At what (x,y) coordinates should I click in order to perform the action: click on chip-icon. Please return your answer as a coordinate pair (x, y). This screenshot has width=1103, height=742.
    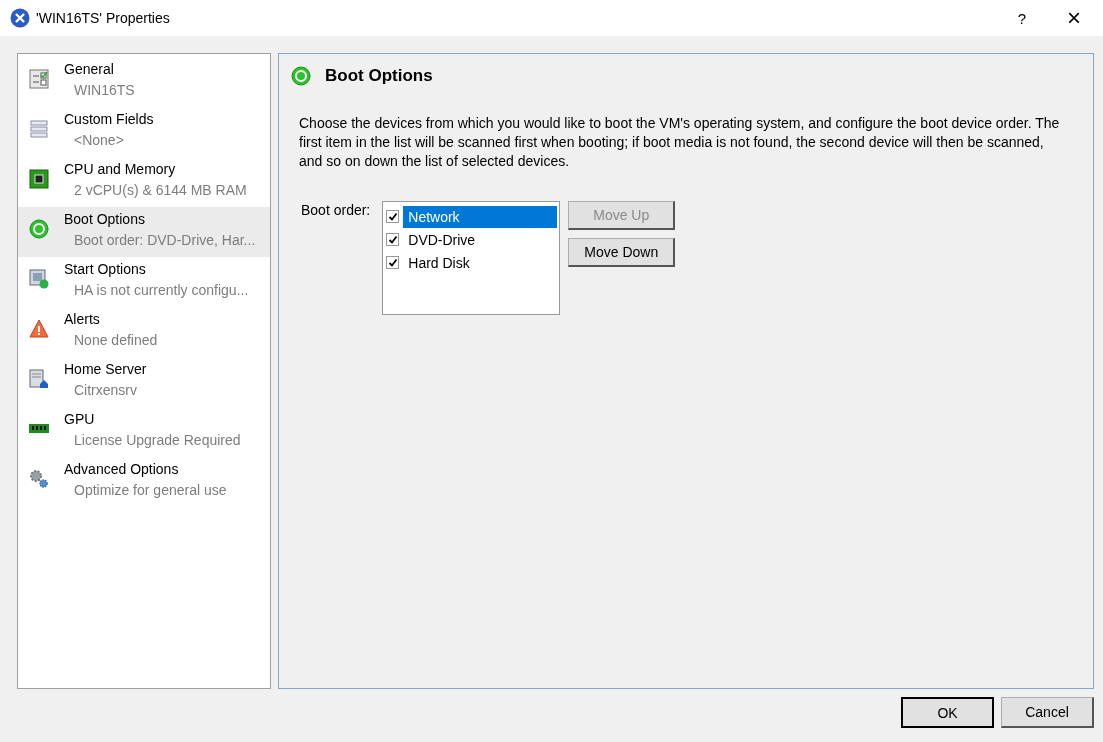
    Looking at the image, I should click on (39, 179).